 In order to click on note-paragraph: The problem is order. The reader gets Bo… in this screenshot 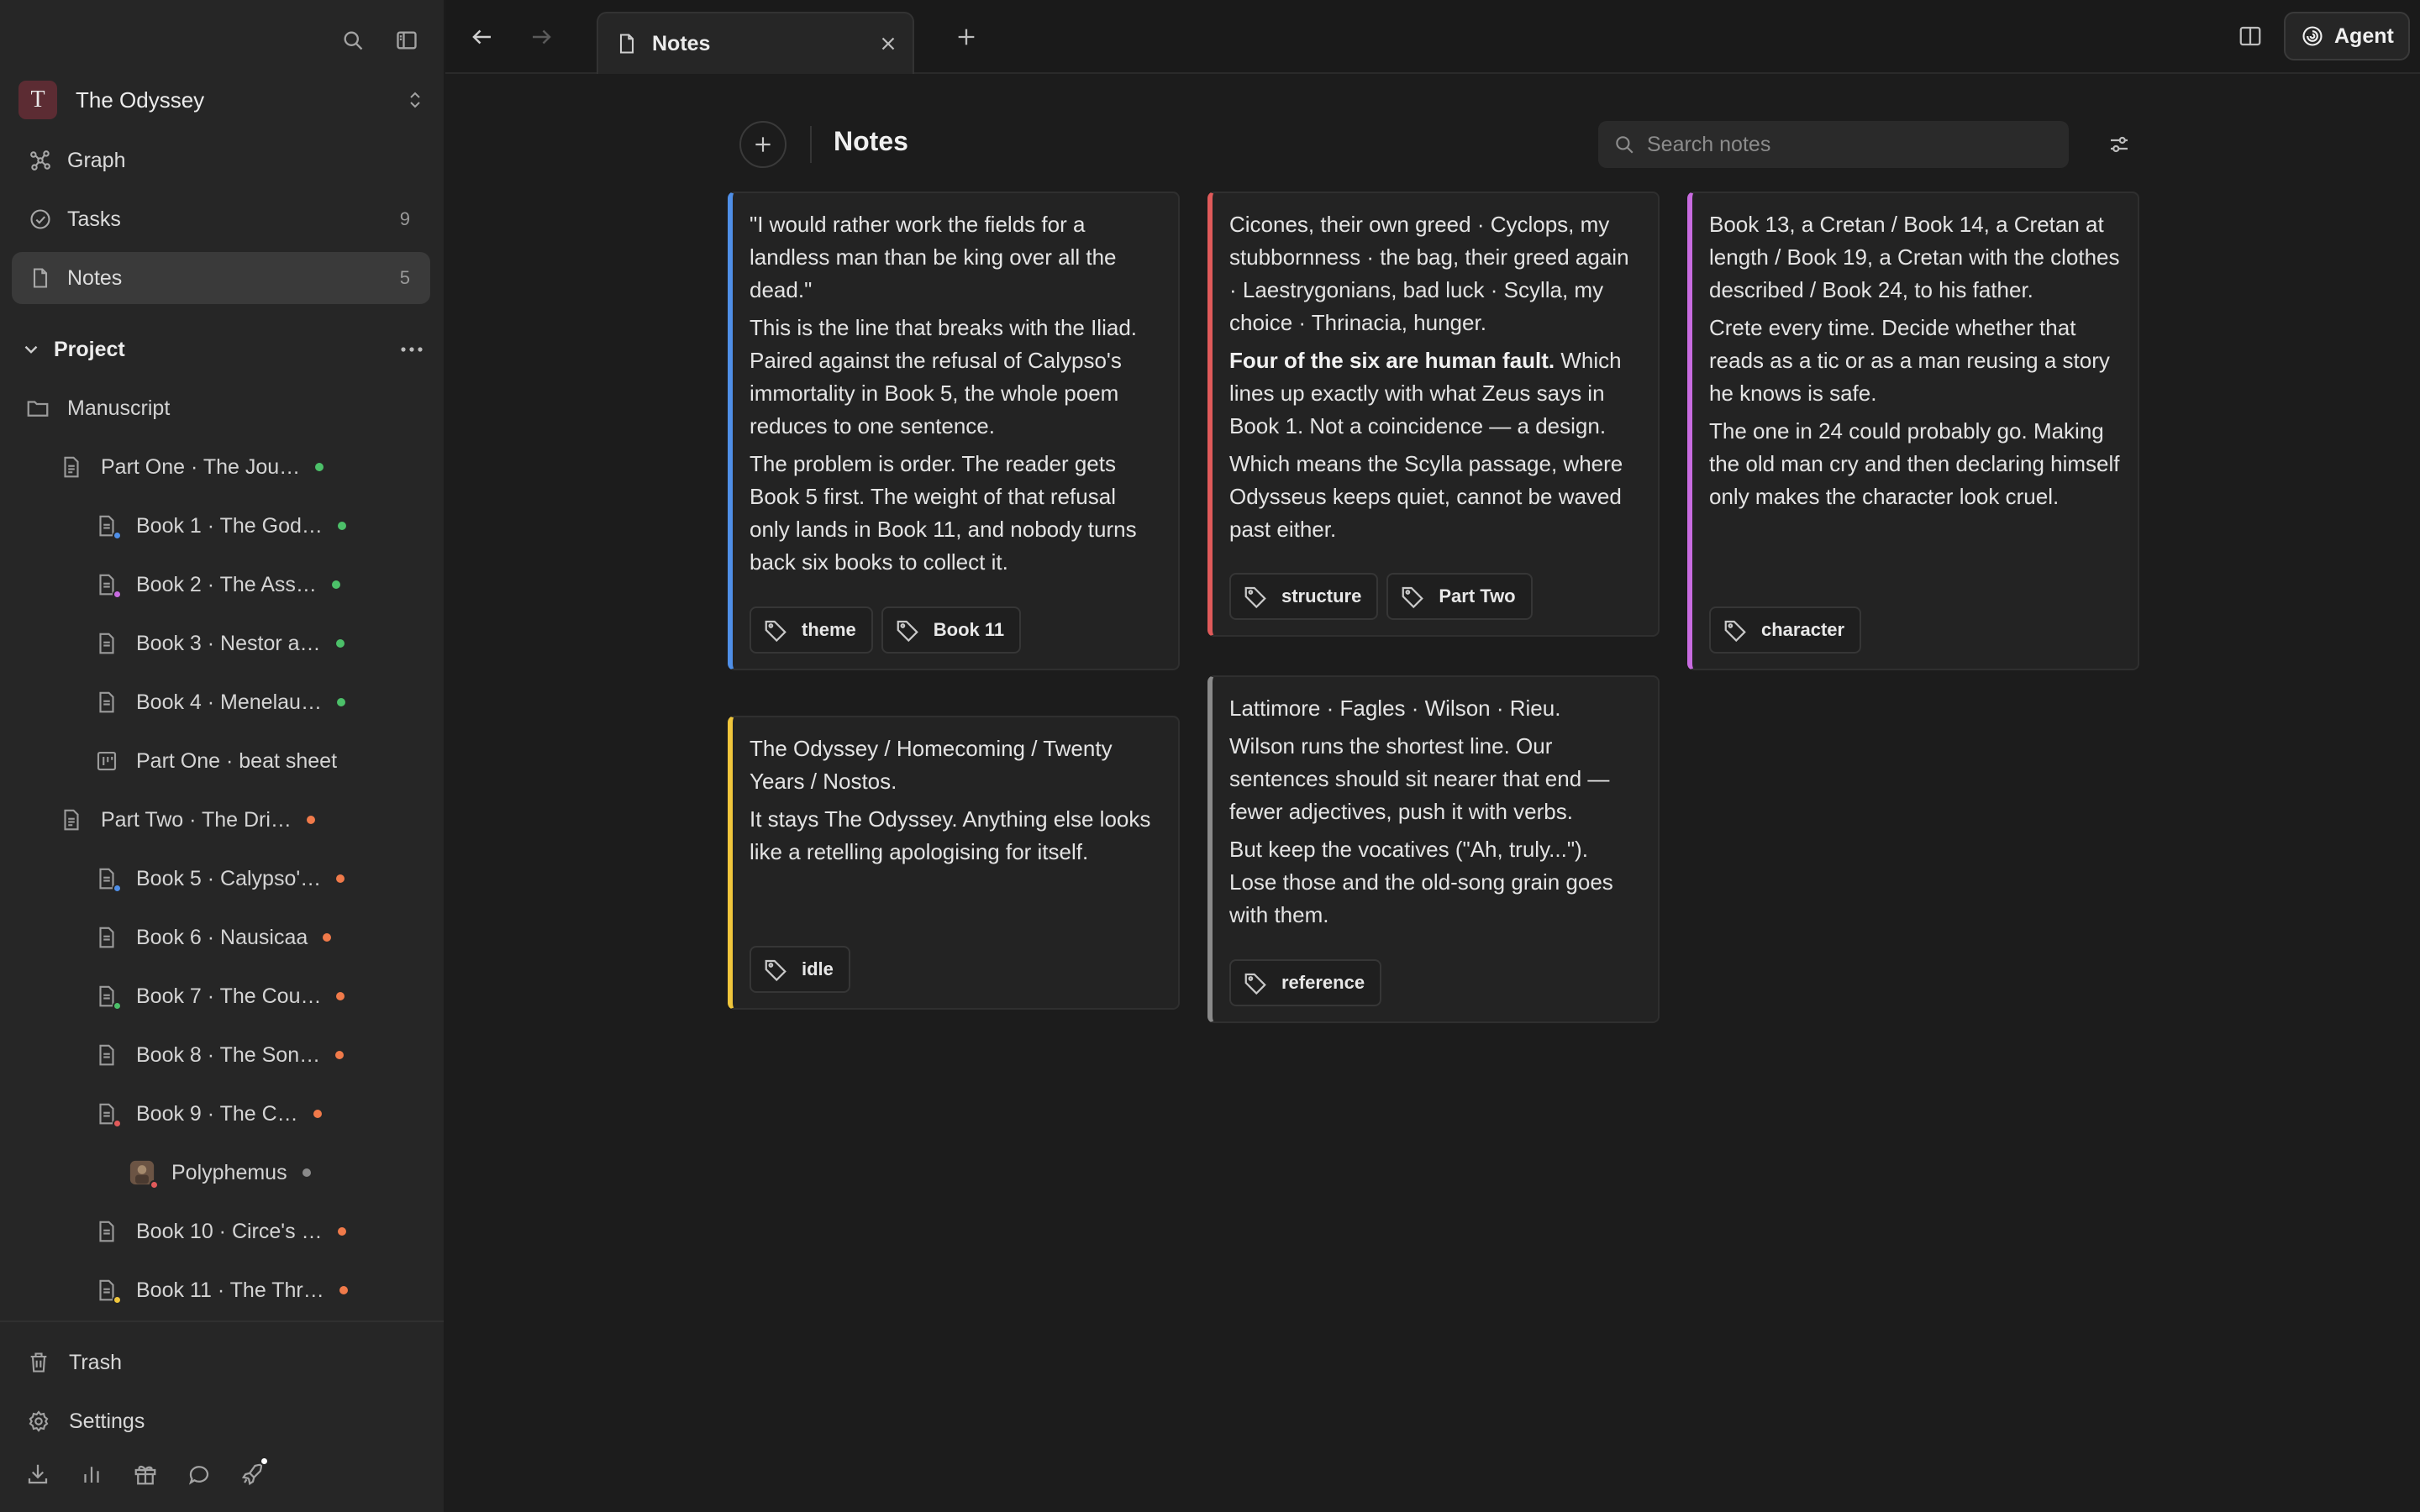, I will do `click(943, 513)`.